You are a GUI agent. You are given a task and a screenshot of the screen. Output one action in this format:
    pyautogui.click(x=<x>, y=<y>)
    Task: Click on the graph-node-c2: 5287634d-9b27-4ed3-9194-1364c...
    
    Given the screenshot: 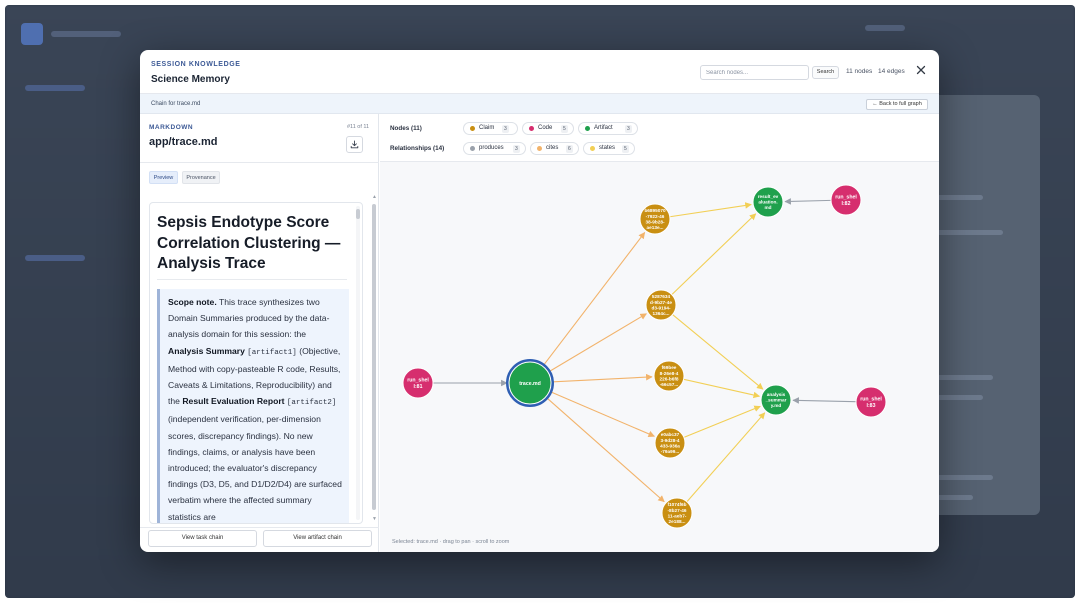 What is the action you would take?
    pyautogui.click(x=661, y=305)
    